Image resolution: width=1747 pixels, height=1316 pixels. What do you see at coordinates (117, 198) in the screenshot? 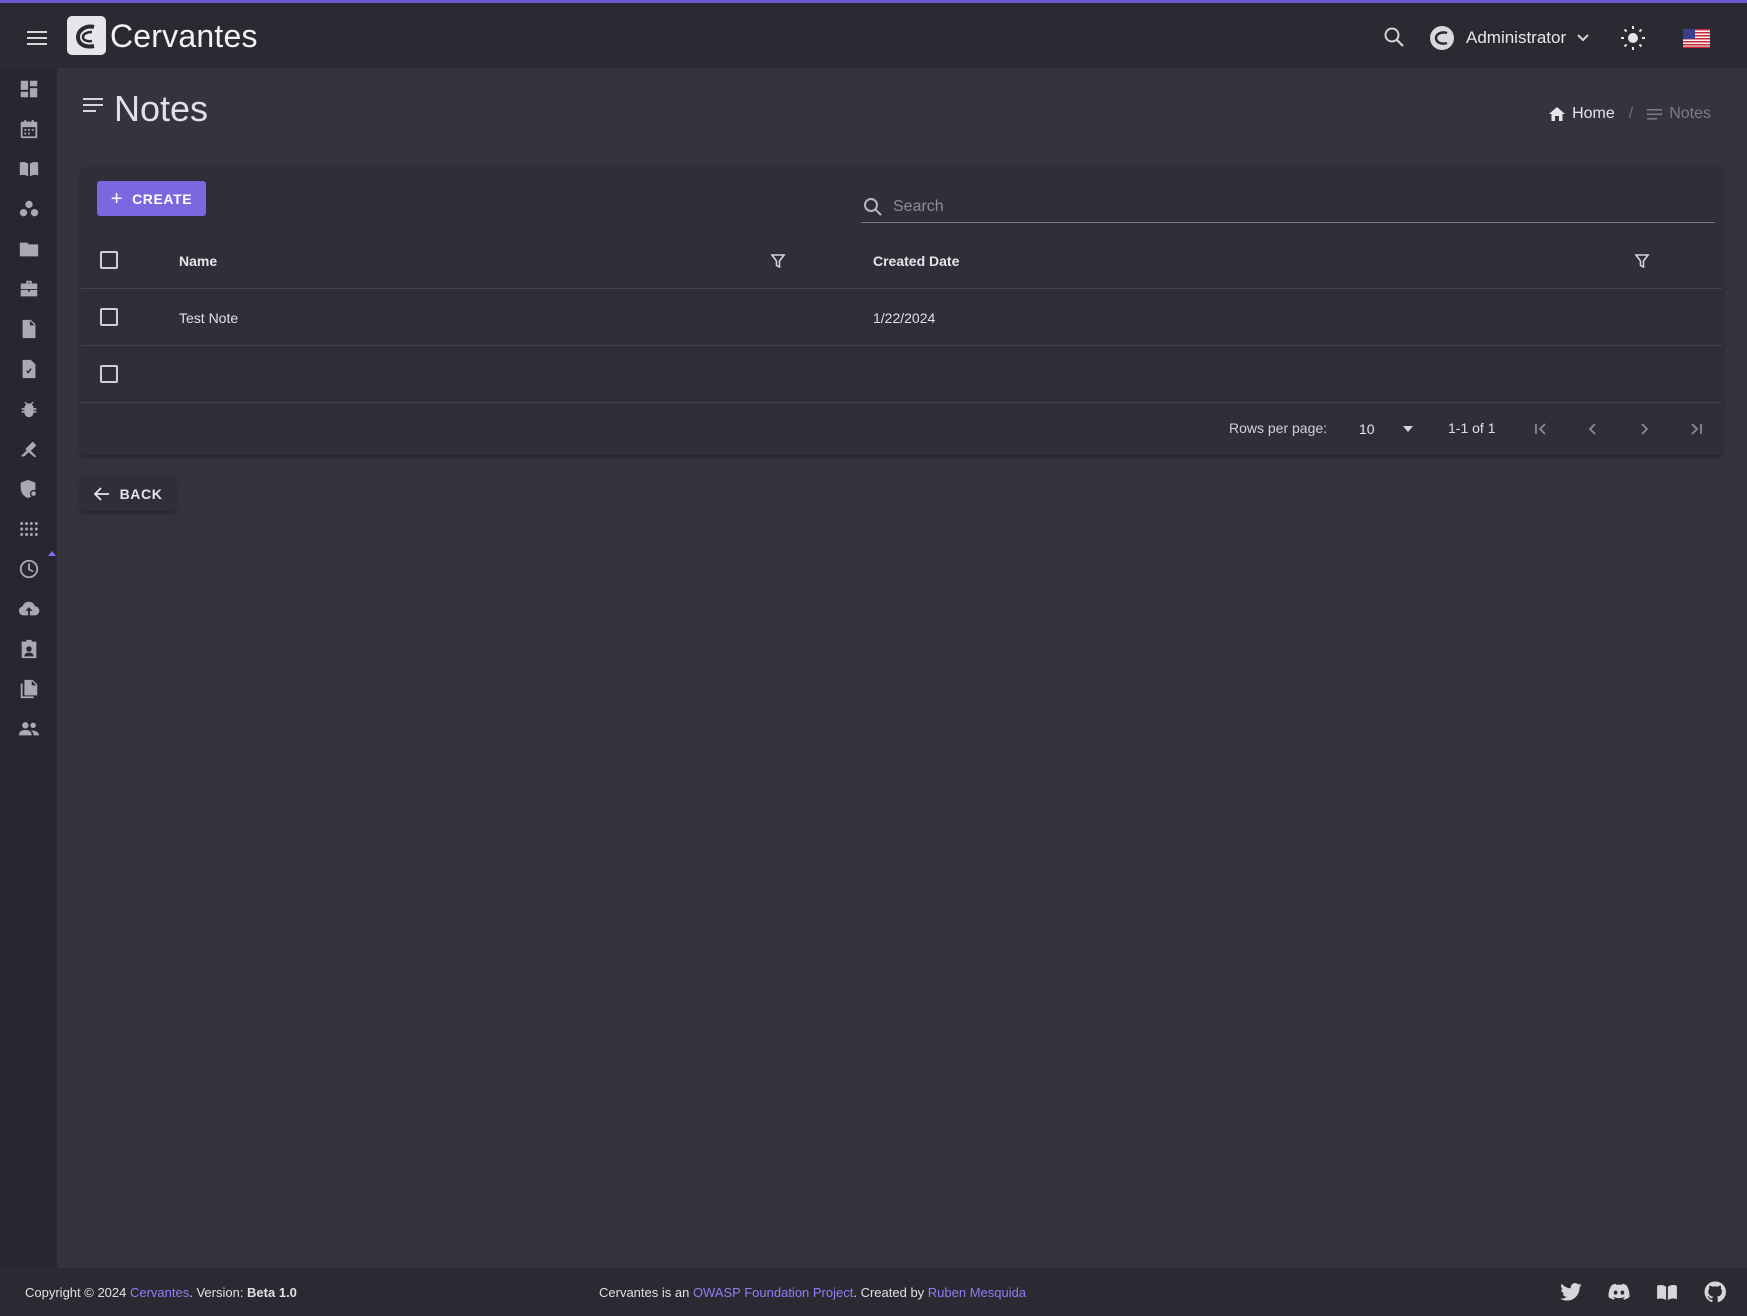
I see `plus-icon: +` at bounding box center [117, 198].